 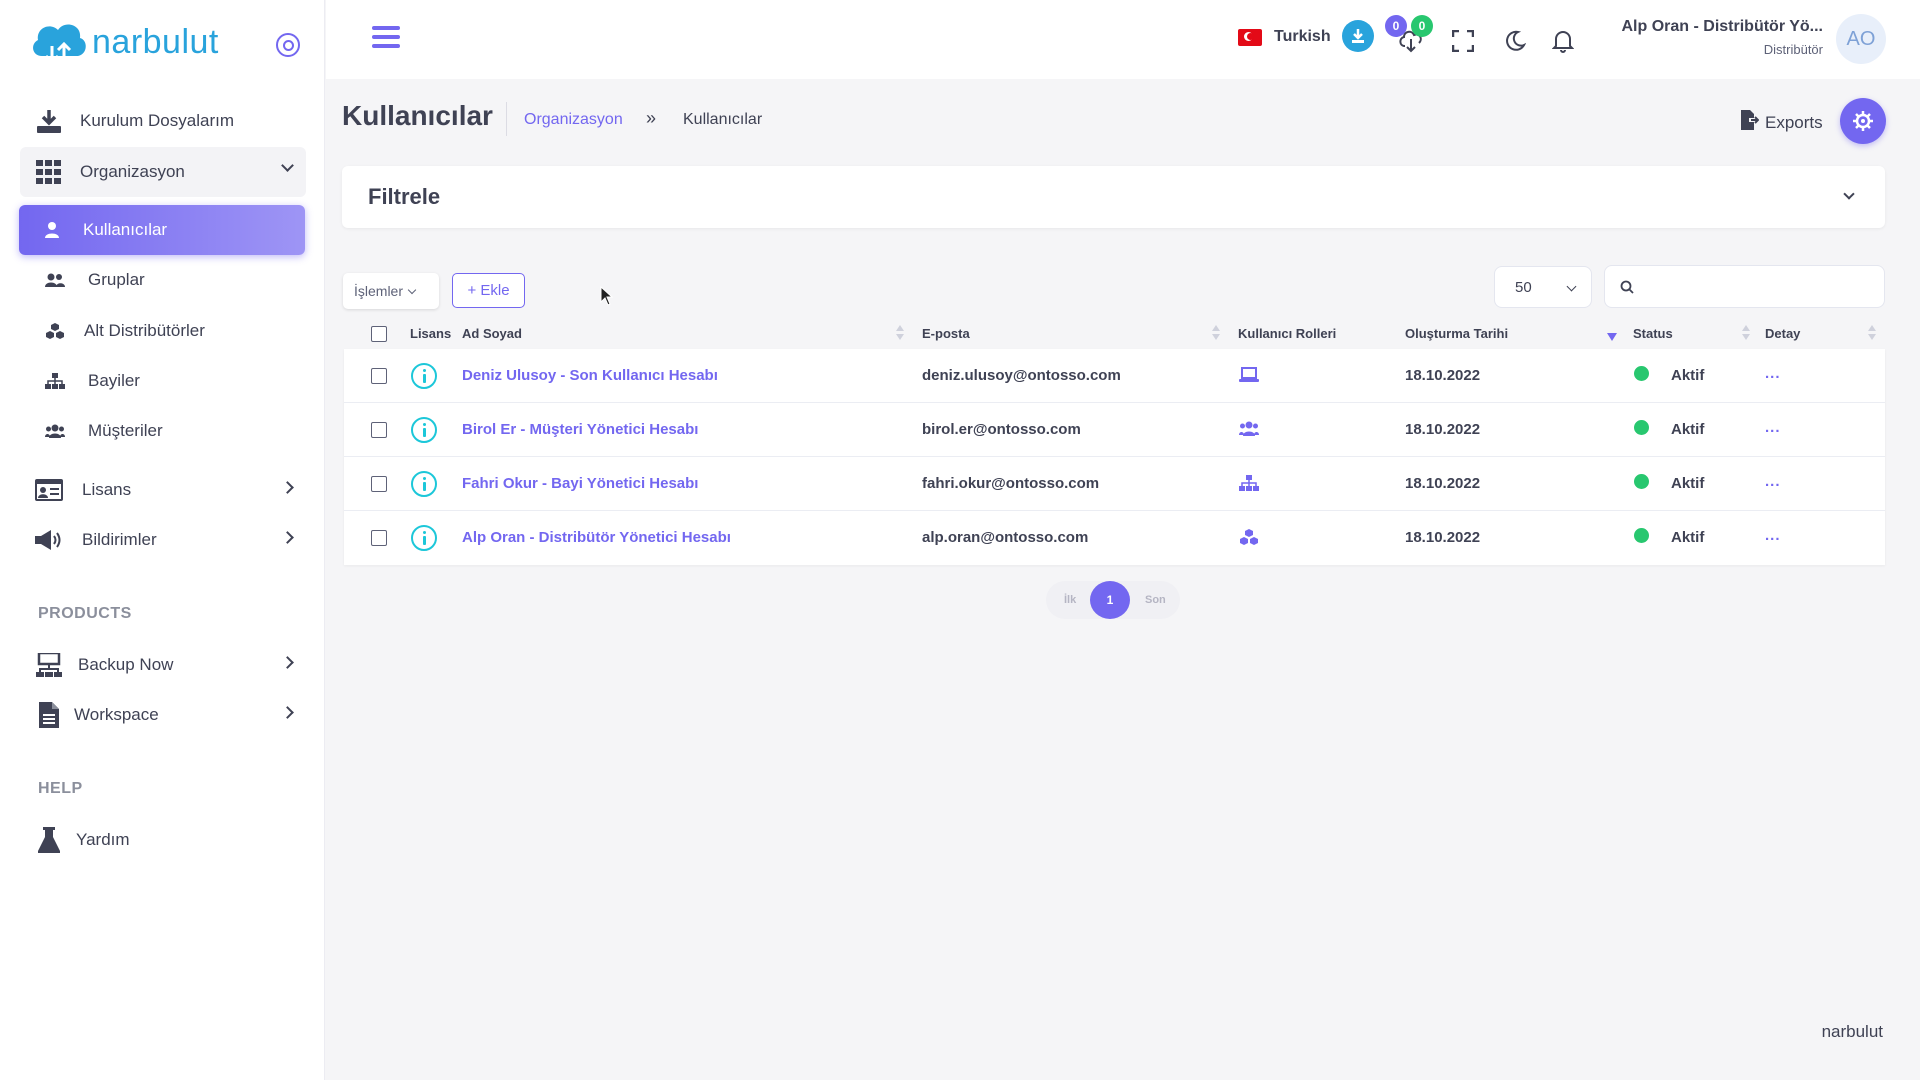 I want to click on search-box, so click(x=1744, y=286).